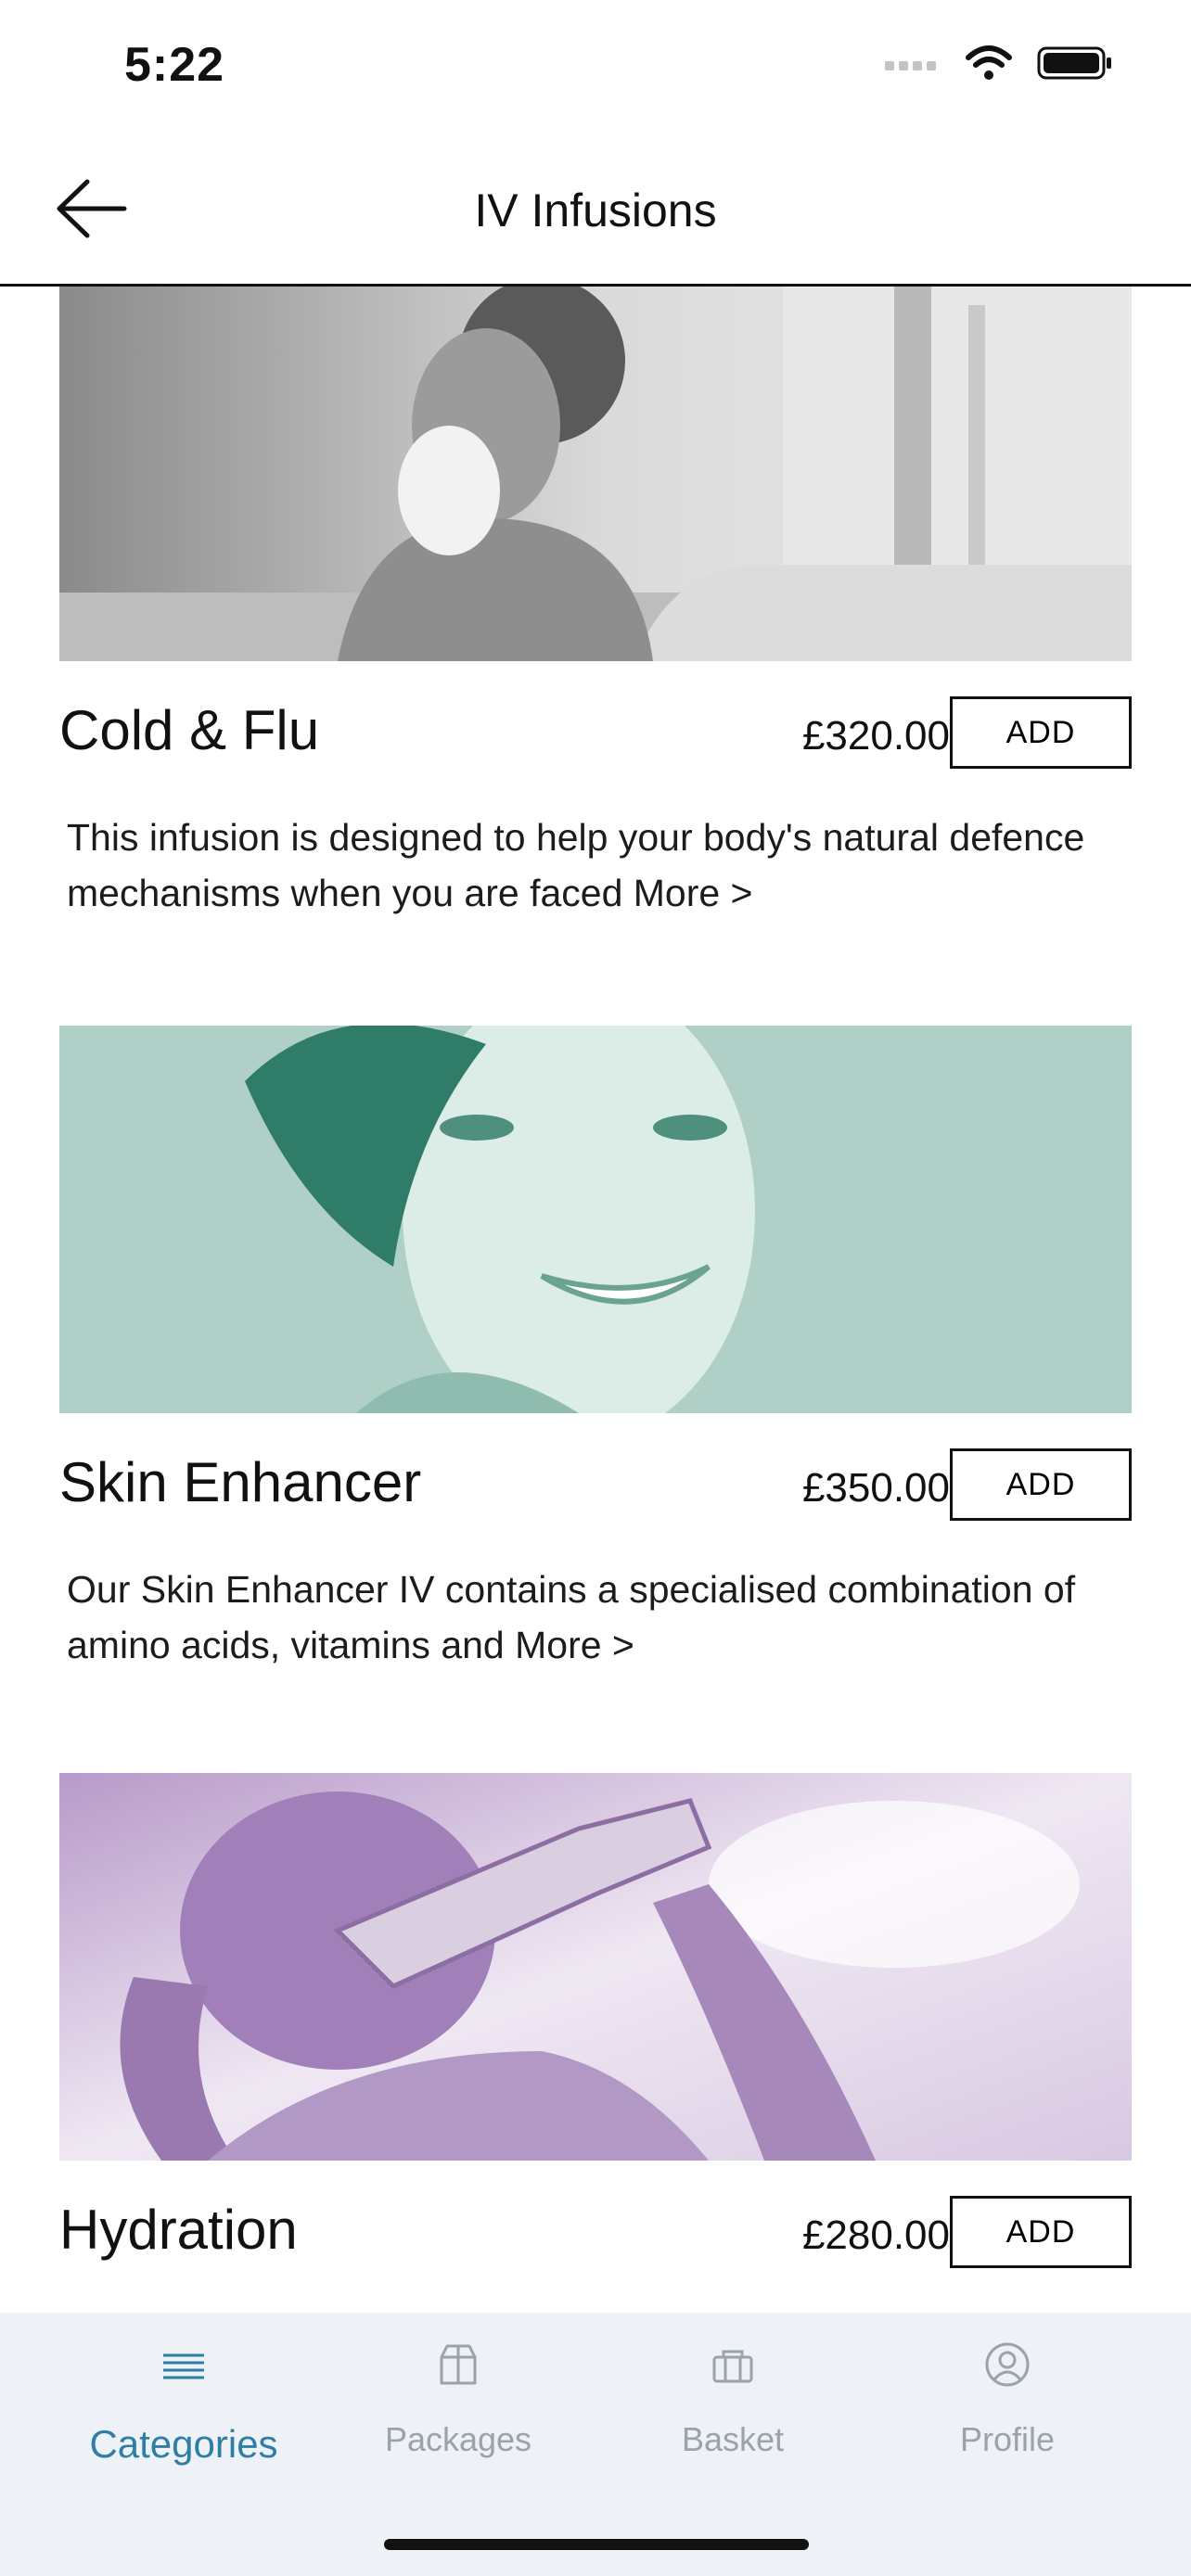  Describe the element at coordinates (595, 1219) in the screenshot. I see `skin-enhancer-image` at that location.